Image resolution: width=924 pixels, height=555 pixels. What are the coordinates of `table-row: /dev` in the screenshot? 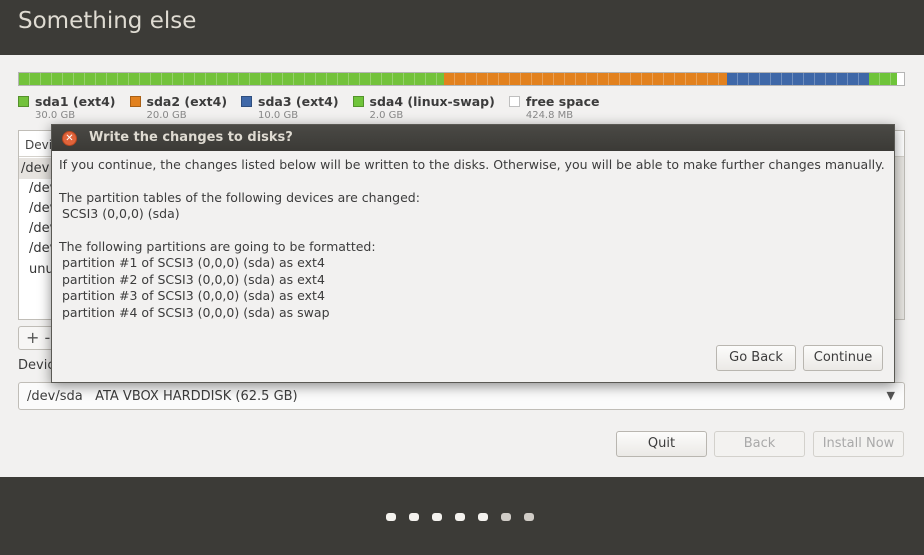 It's located at (35, 168).